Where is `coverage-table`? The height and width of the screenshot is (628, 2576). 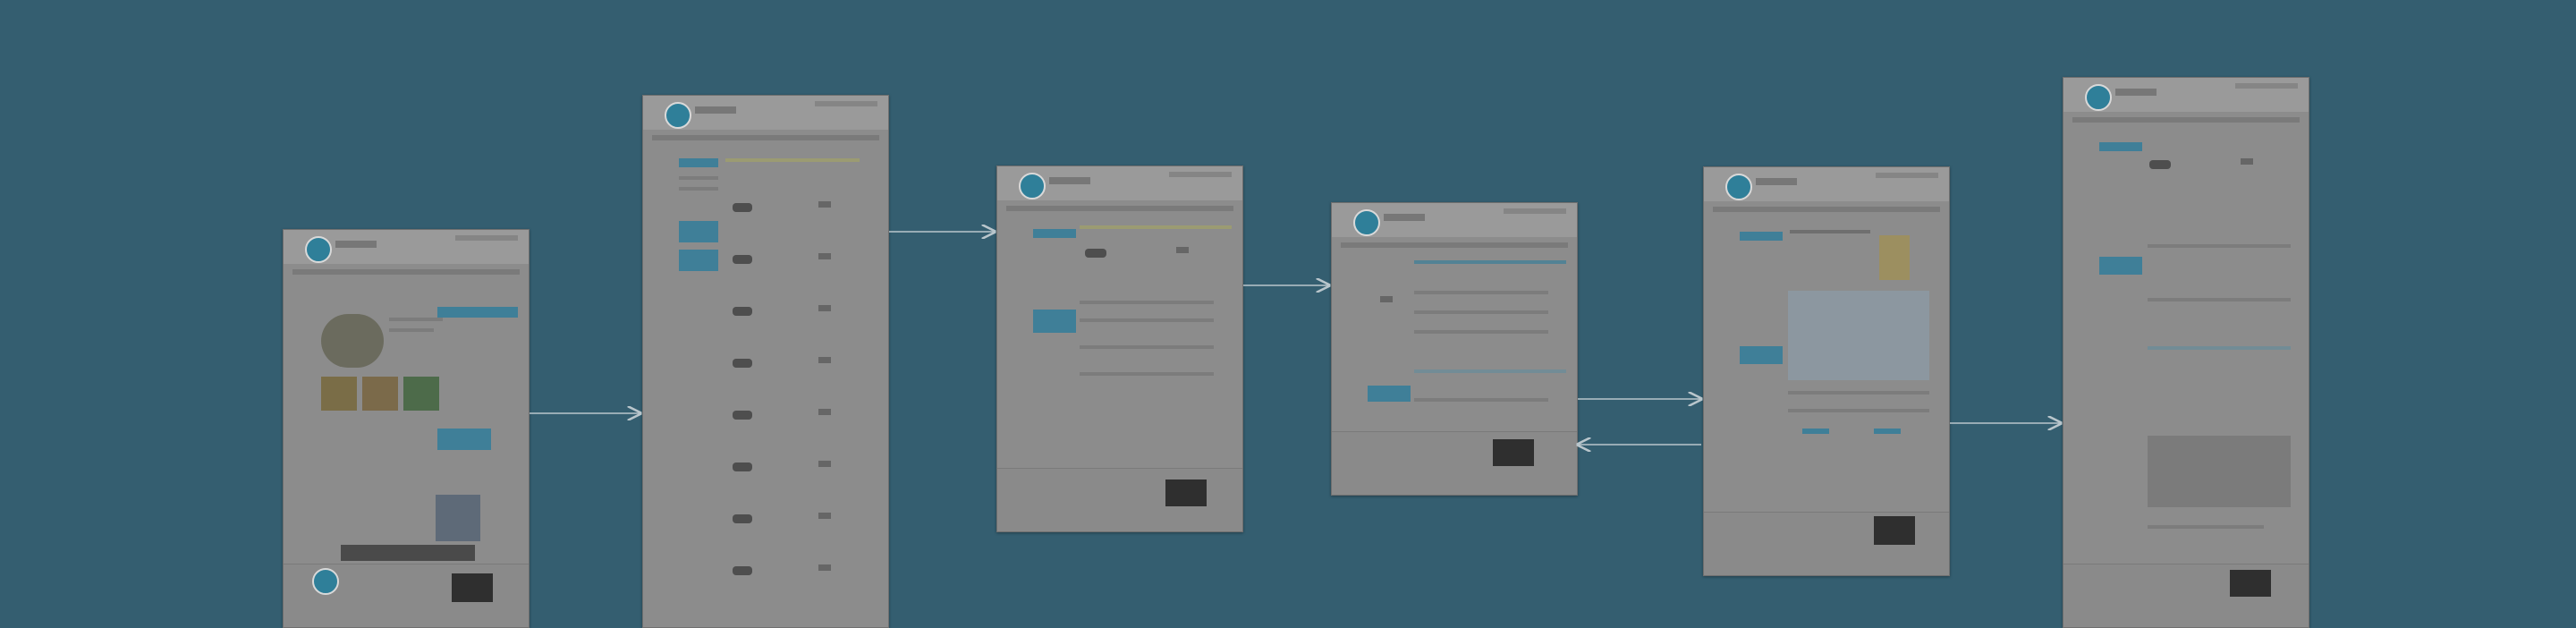
coverage-table is located at coordinates (1858, 336).